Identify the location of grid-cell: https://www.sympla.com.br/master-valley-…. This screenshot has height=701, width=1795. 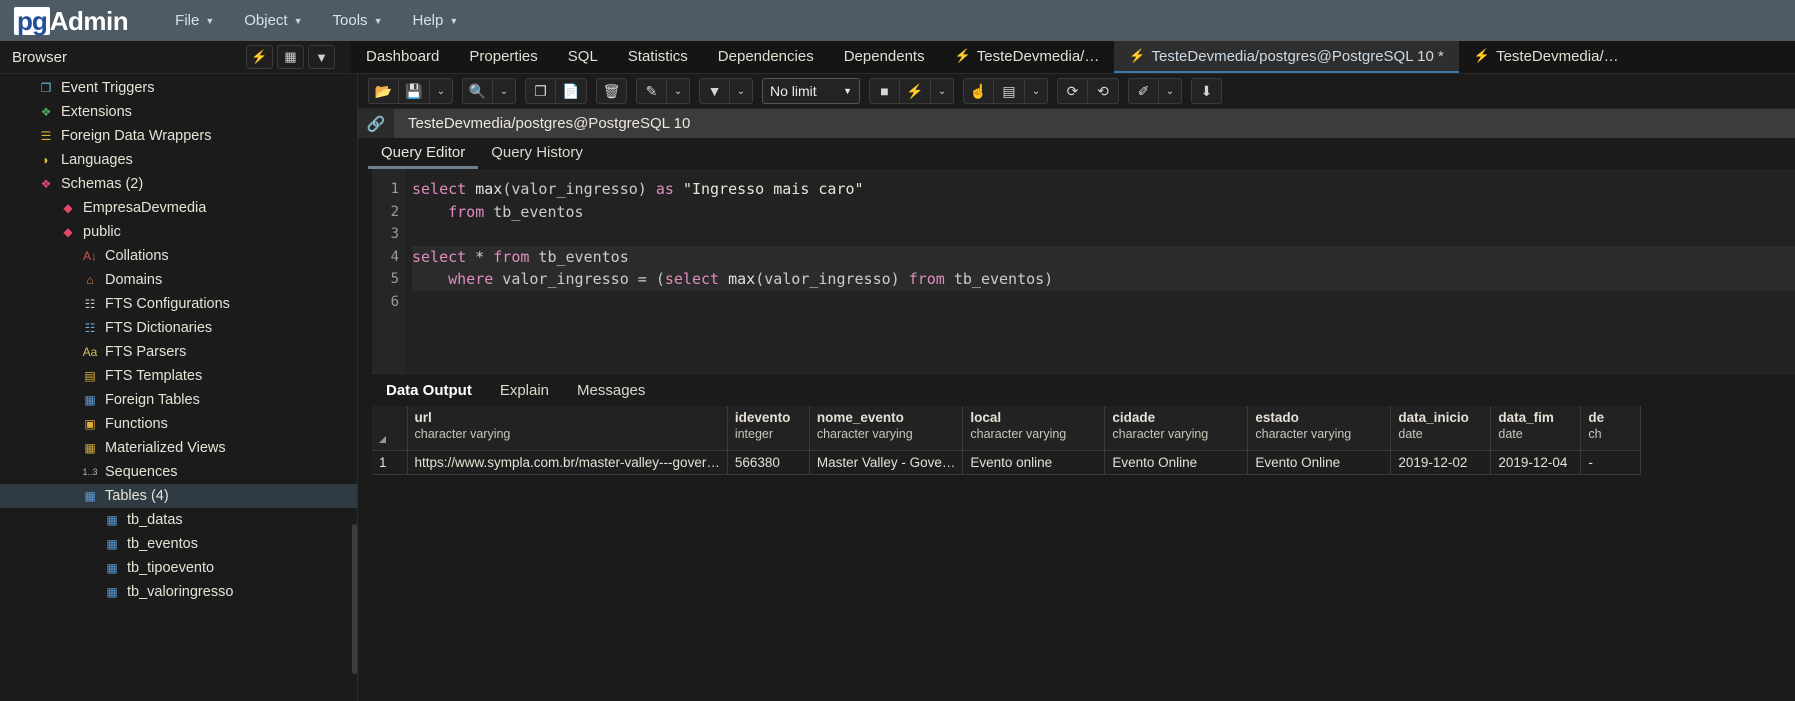
(567, 462).